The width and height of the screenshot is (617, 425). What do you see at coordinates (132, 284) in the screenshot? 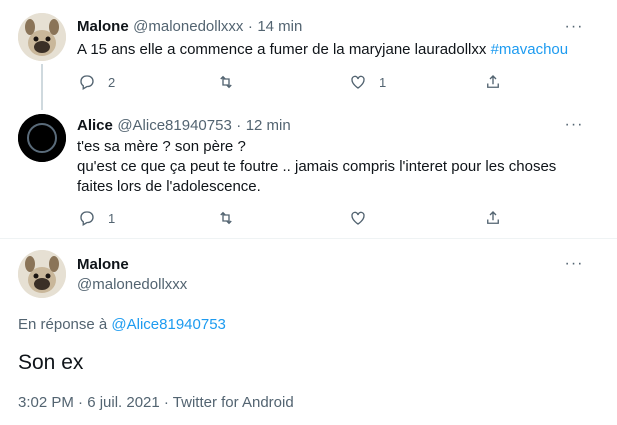
I see `main-user-handle: @malonedollxxx` at bounding box center [132, 284].